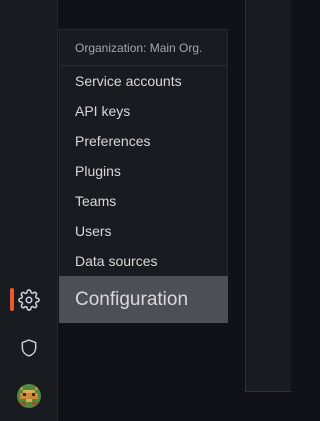 The width and height of the screenshot is (320, 421). I want to click on gear-icon, so click(29, 300).